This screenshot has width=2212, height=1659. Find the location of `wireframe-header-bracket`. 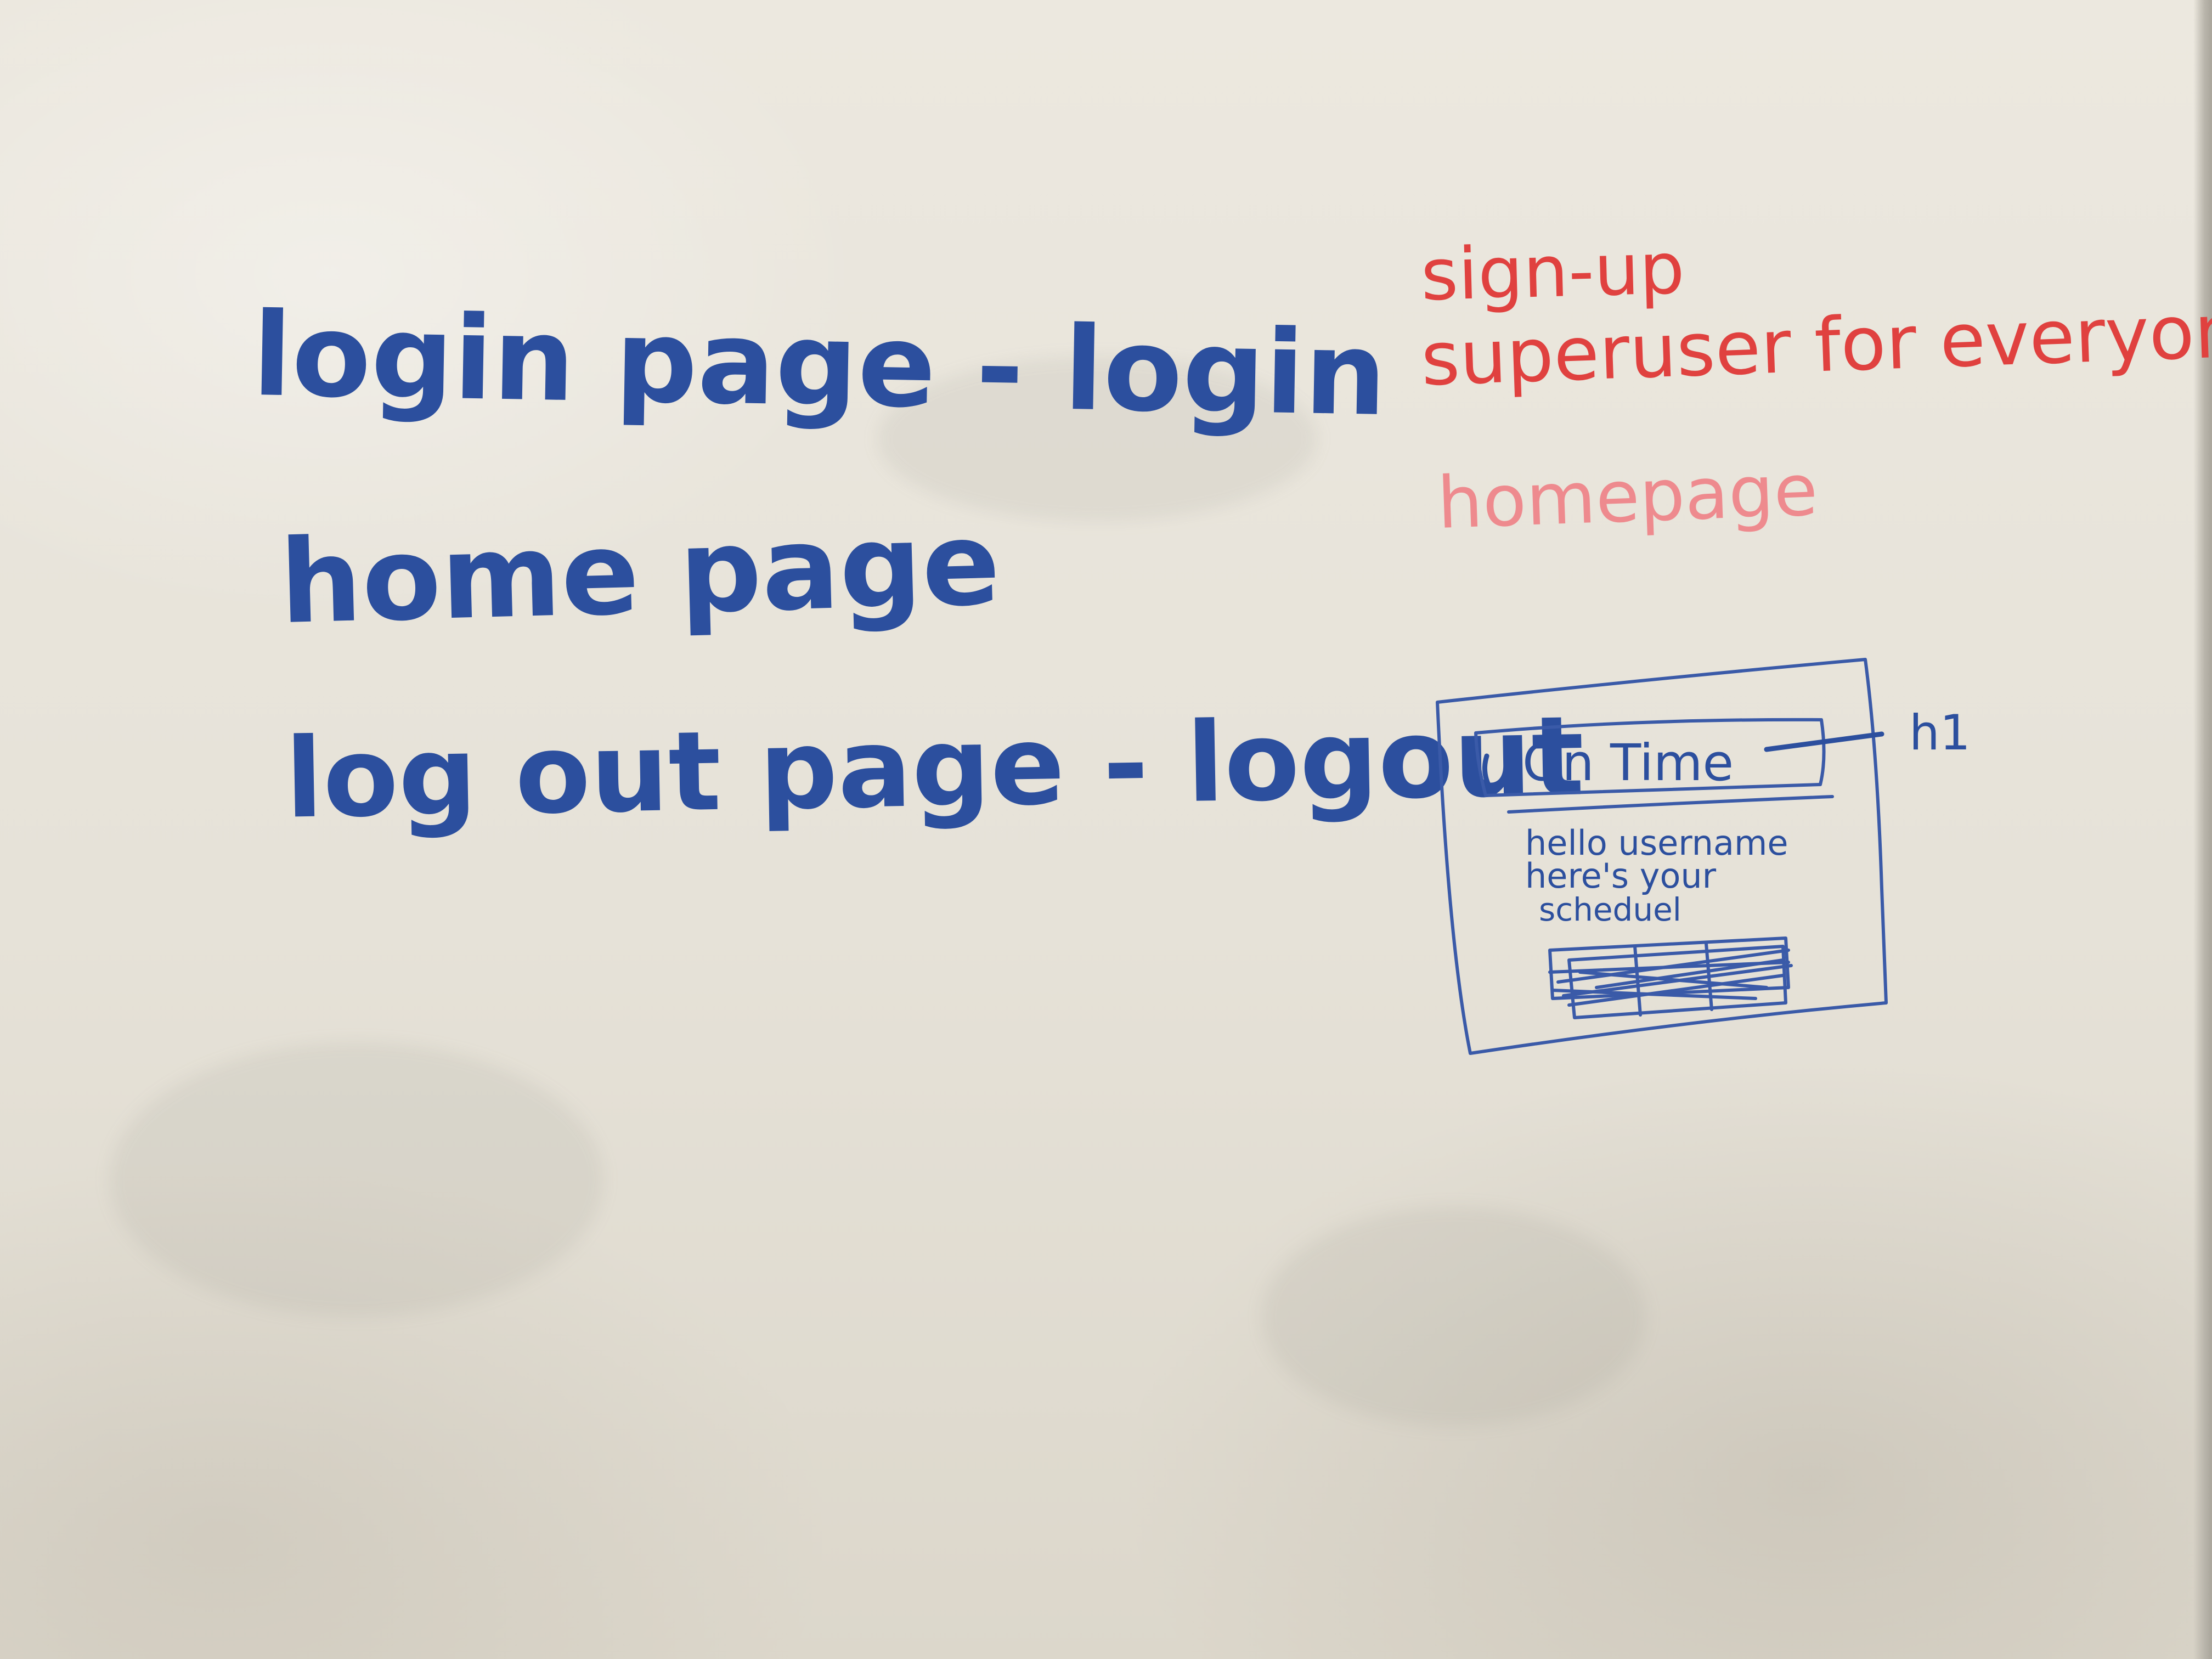

wireframe-header-bracket is located at coordinates (1488, 773).